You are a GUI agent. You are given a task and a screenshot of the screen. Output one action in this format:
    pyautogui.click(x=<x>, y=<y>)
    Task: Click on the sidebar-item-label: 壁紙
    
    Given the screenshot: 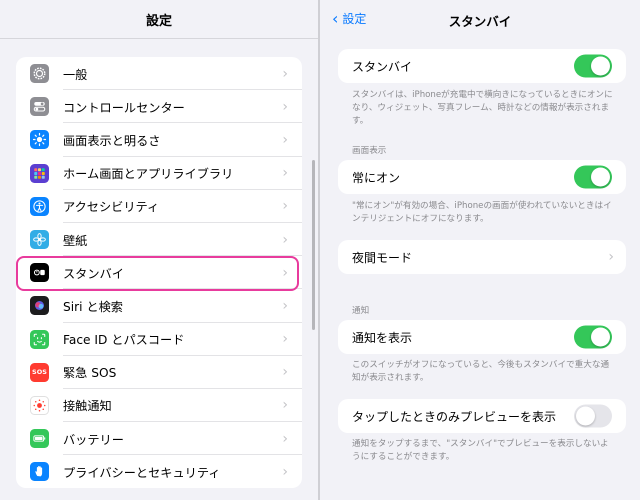 What is the action you would take?
    pyautogui.click(x=75, y=240)
    